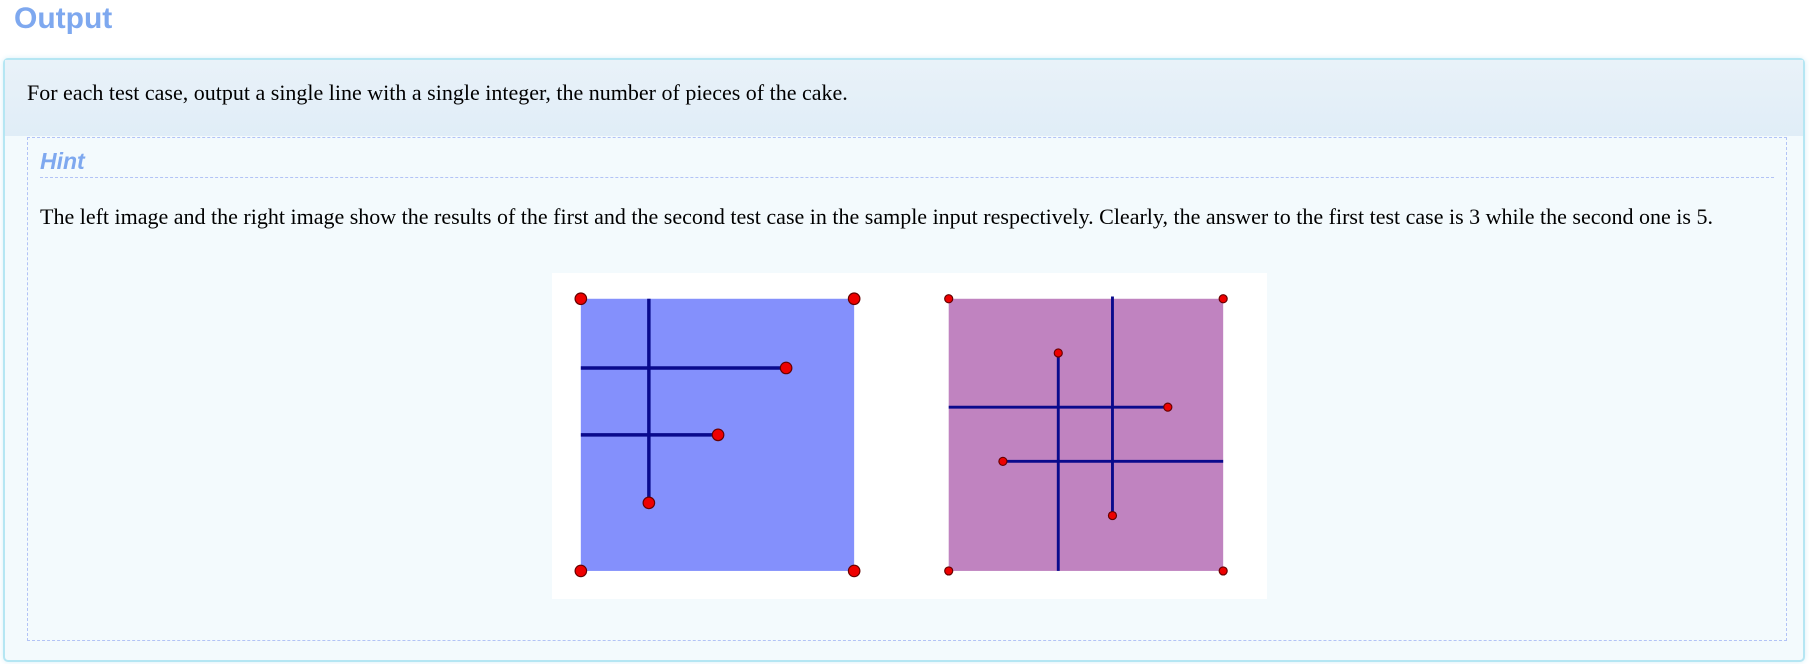 This screenshot has width=1809, height=664. What do you see at coordinates (907, 163) in the screenshot?
I see `hint-title: Hint` at bounding box center [907, 163].